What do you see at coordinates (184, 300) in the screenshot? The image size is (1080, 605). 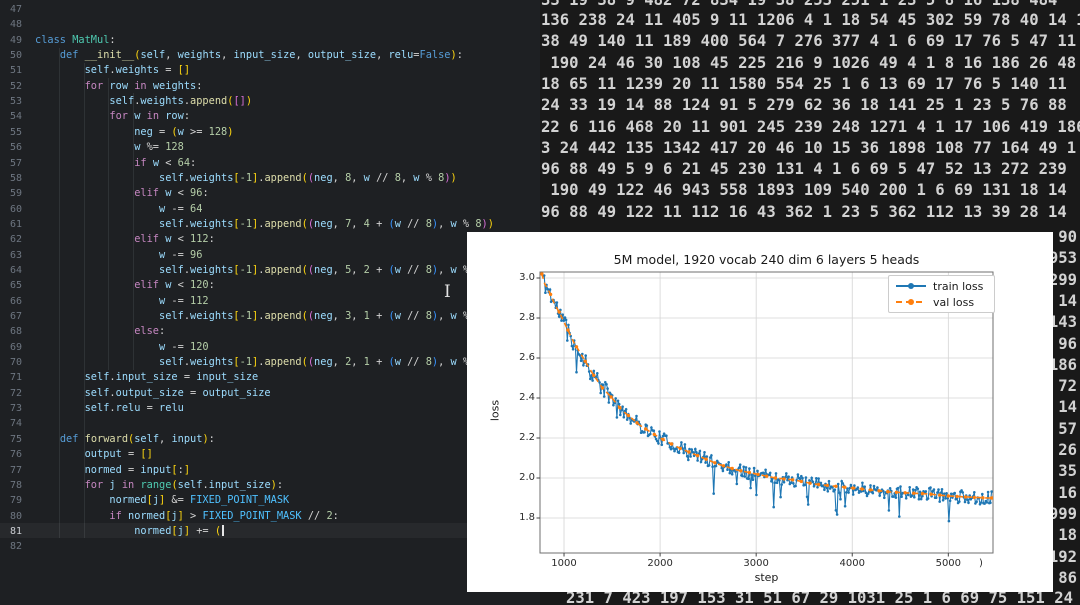 I see `code-line: w -= 112` at bounding box center [184, 300].